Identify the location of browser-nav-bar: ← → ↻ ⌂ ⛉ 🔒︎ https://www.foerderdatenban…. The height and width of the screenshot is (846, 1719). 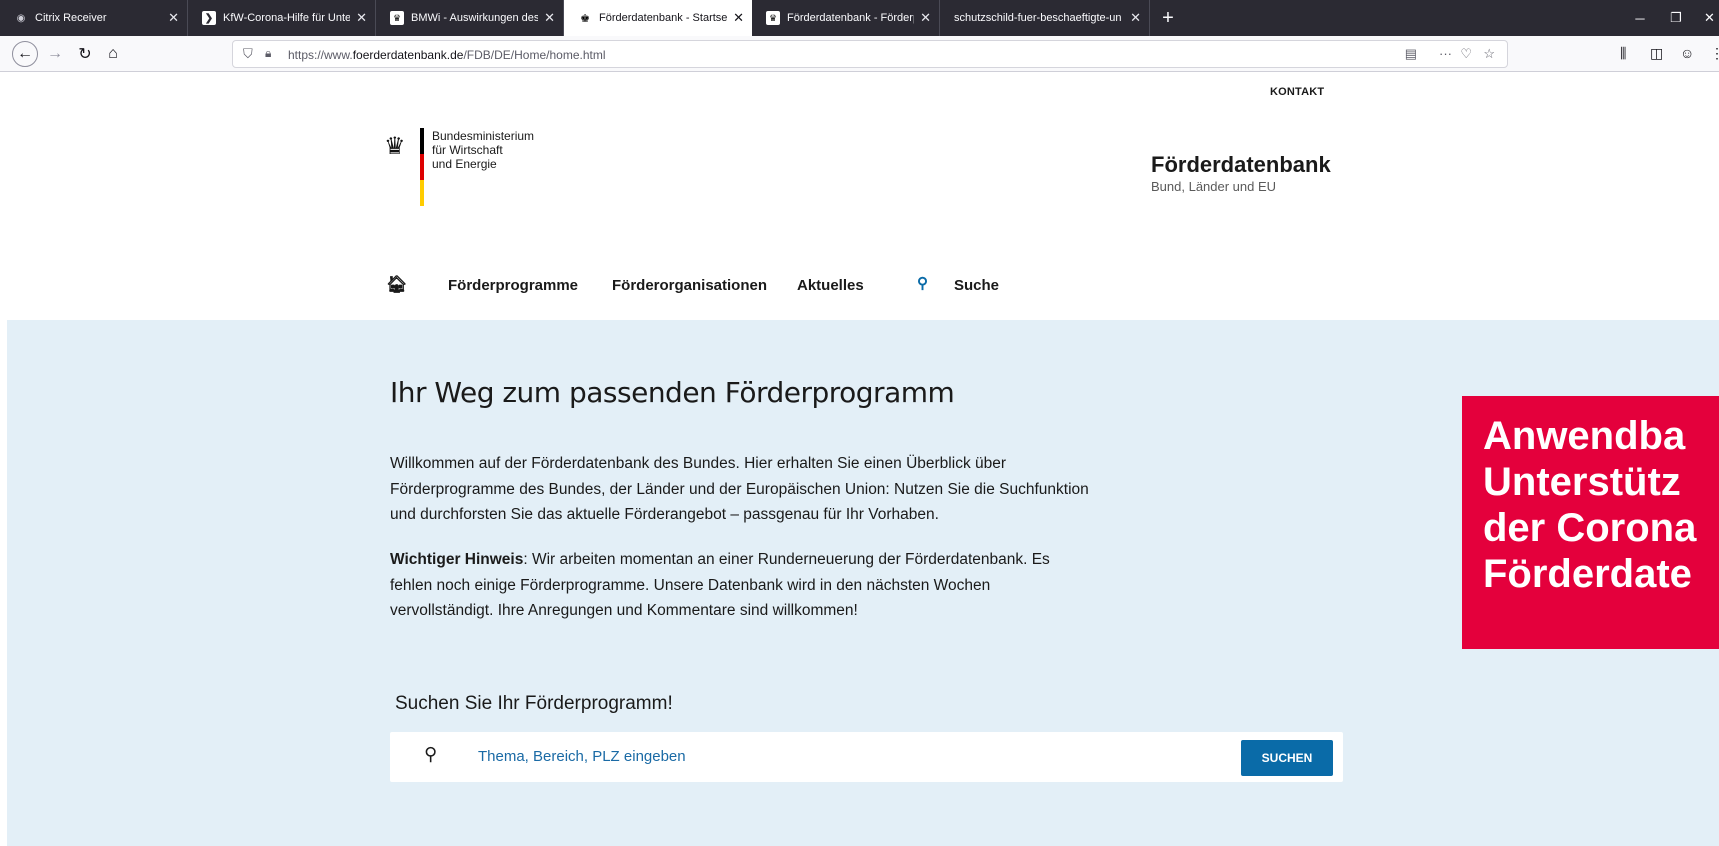
(859, 54).